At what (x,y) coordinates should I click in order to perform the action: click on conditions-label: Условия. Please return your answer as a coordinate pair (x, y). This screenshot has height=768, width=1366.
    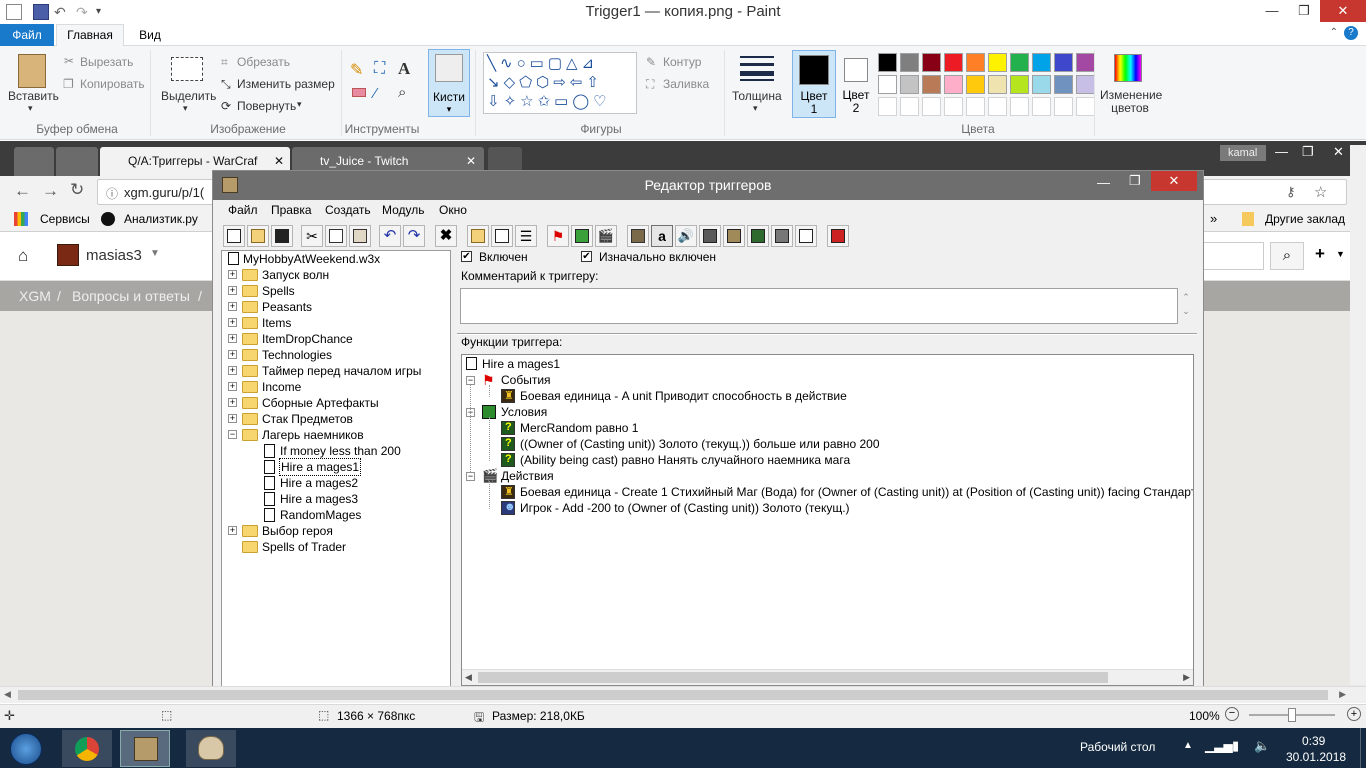
    Looking at the image, I should click on (524, 412).